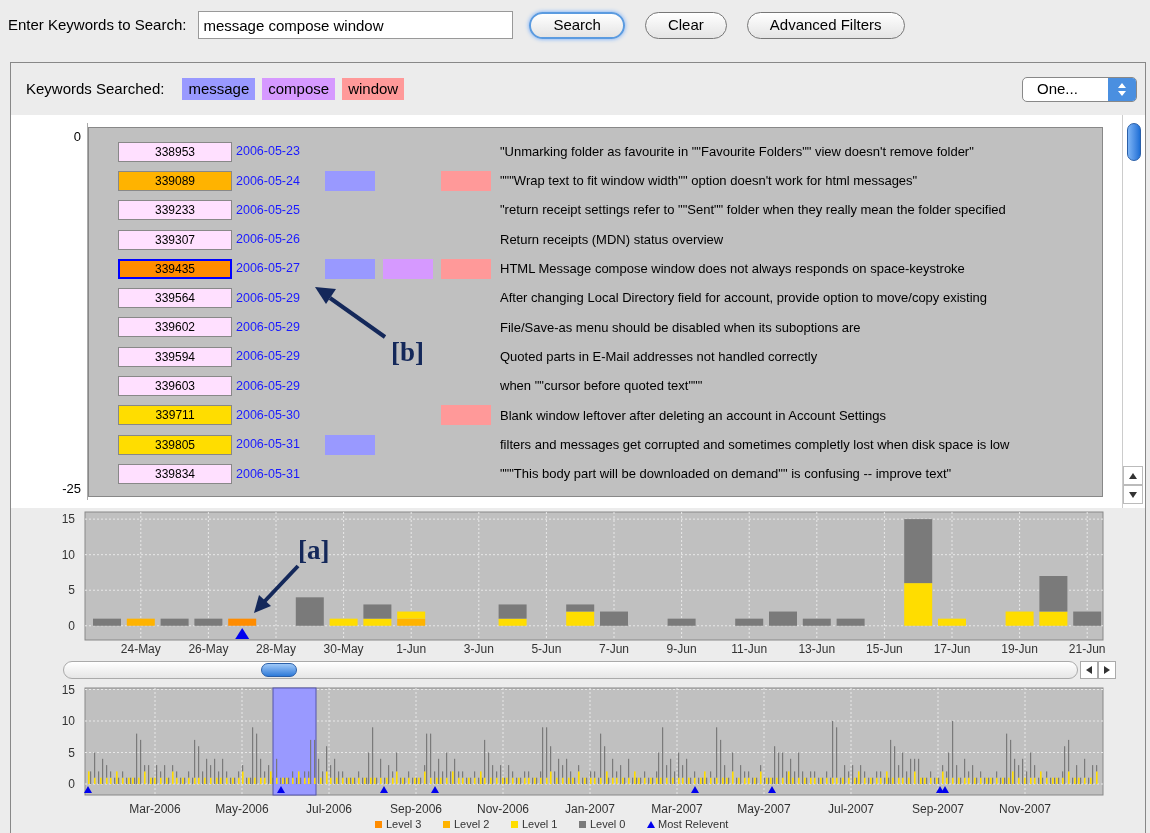  Describe the element at coordinates (175, 268) in the screenshot. I see `issue-id: 339435` at that location.